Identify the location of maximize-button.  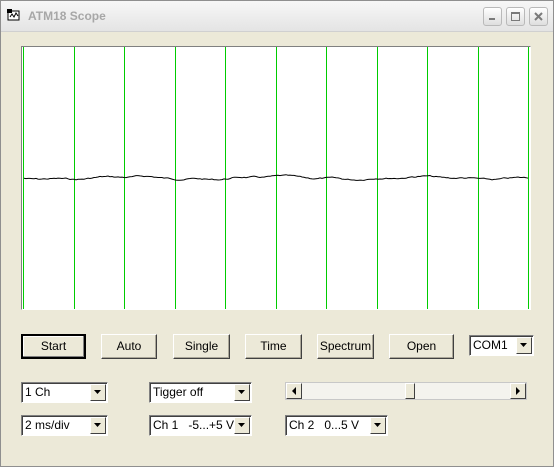
(515, 16).